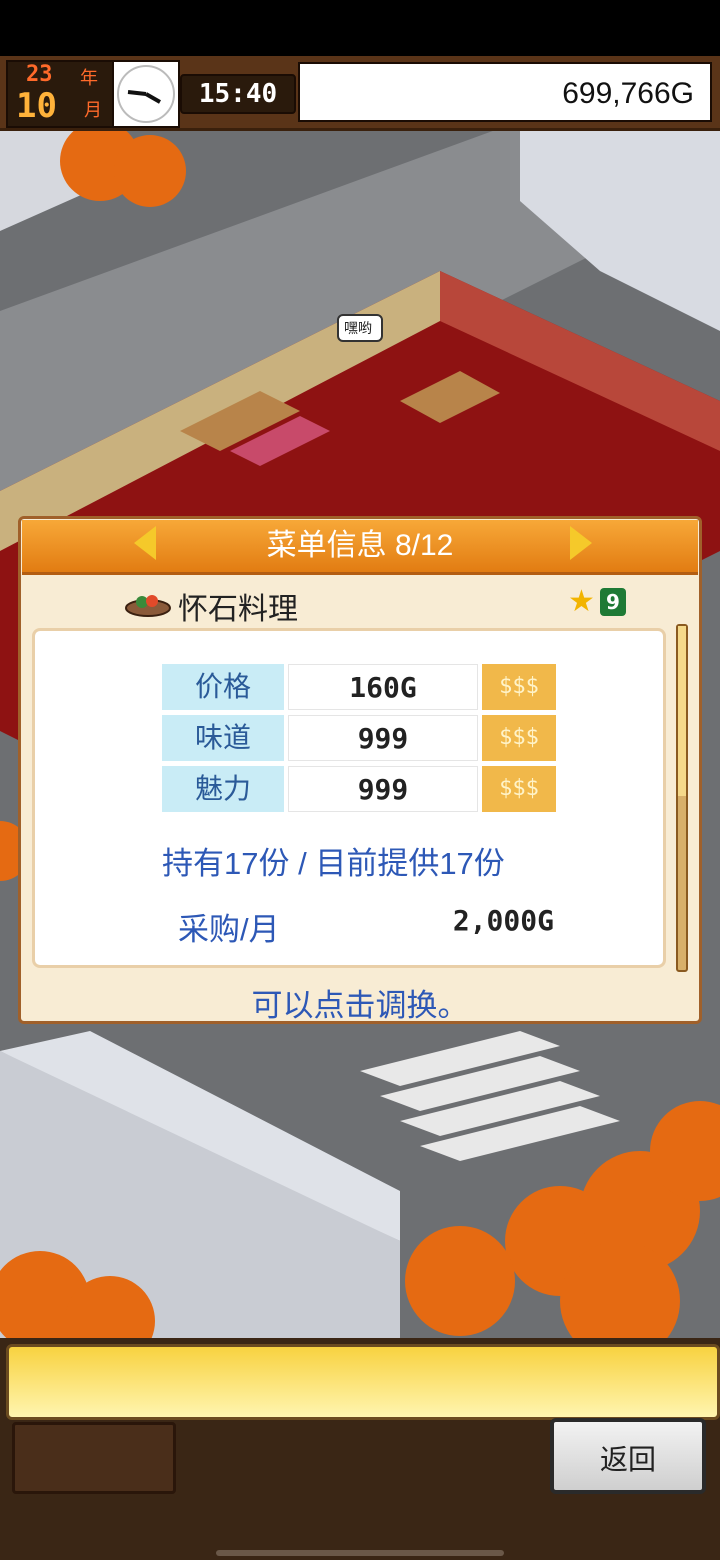 This screenshot has width=720, height=1560. I want to click on appeal-value: 999, so click(383, 789).